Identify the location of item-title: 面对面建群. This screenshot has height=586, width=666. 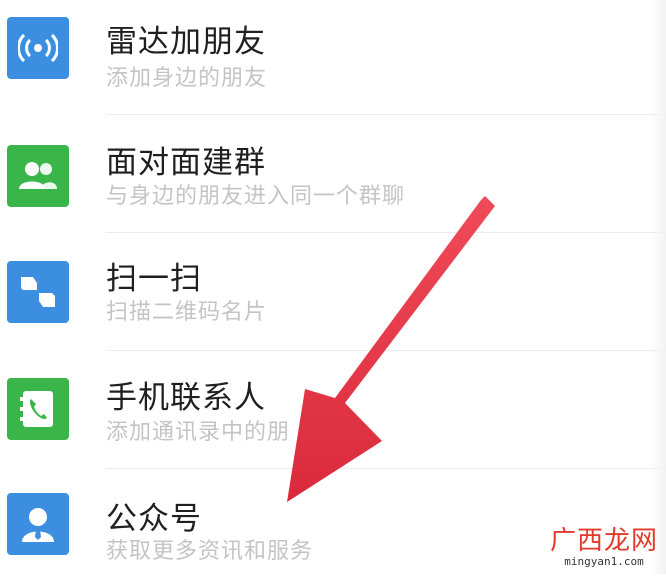
(186, 163).